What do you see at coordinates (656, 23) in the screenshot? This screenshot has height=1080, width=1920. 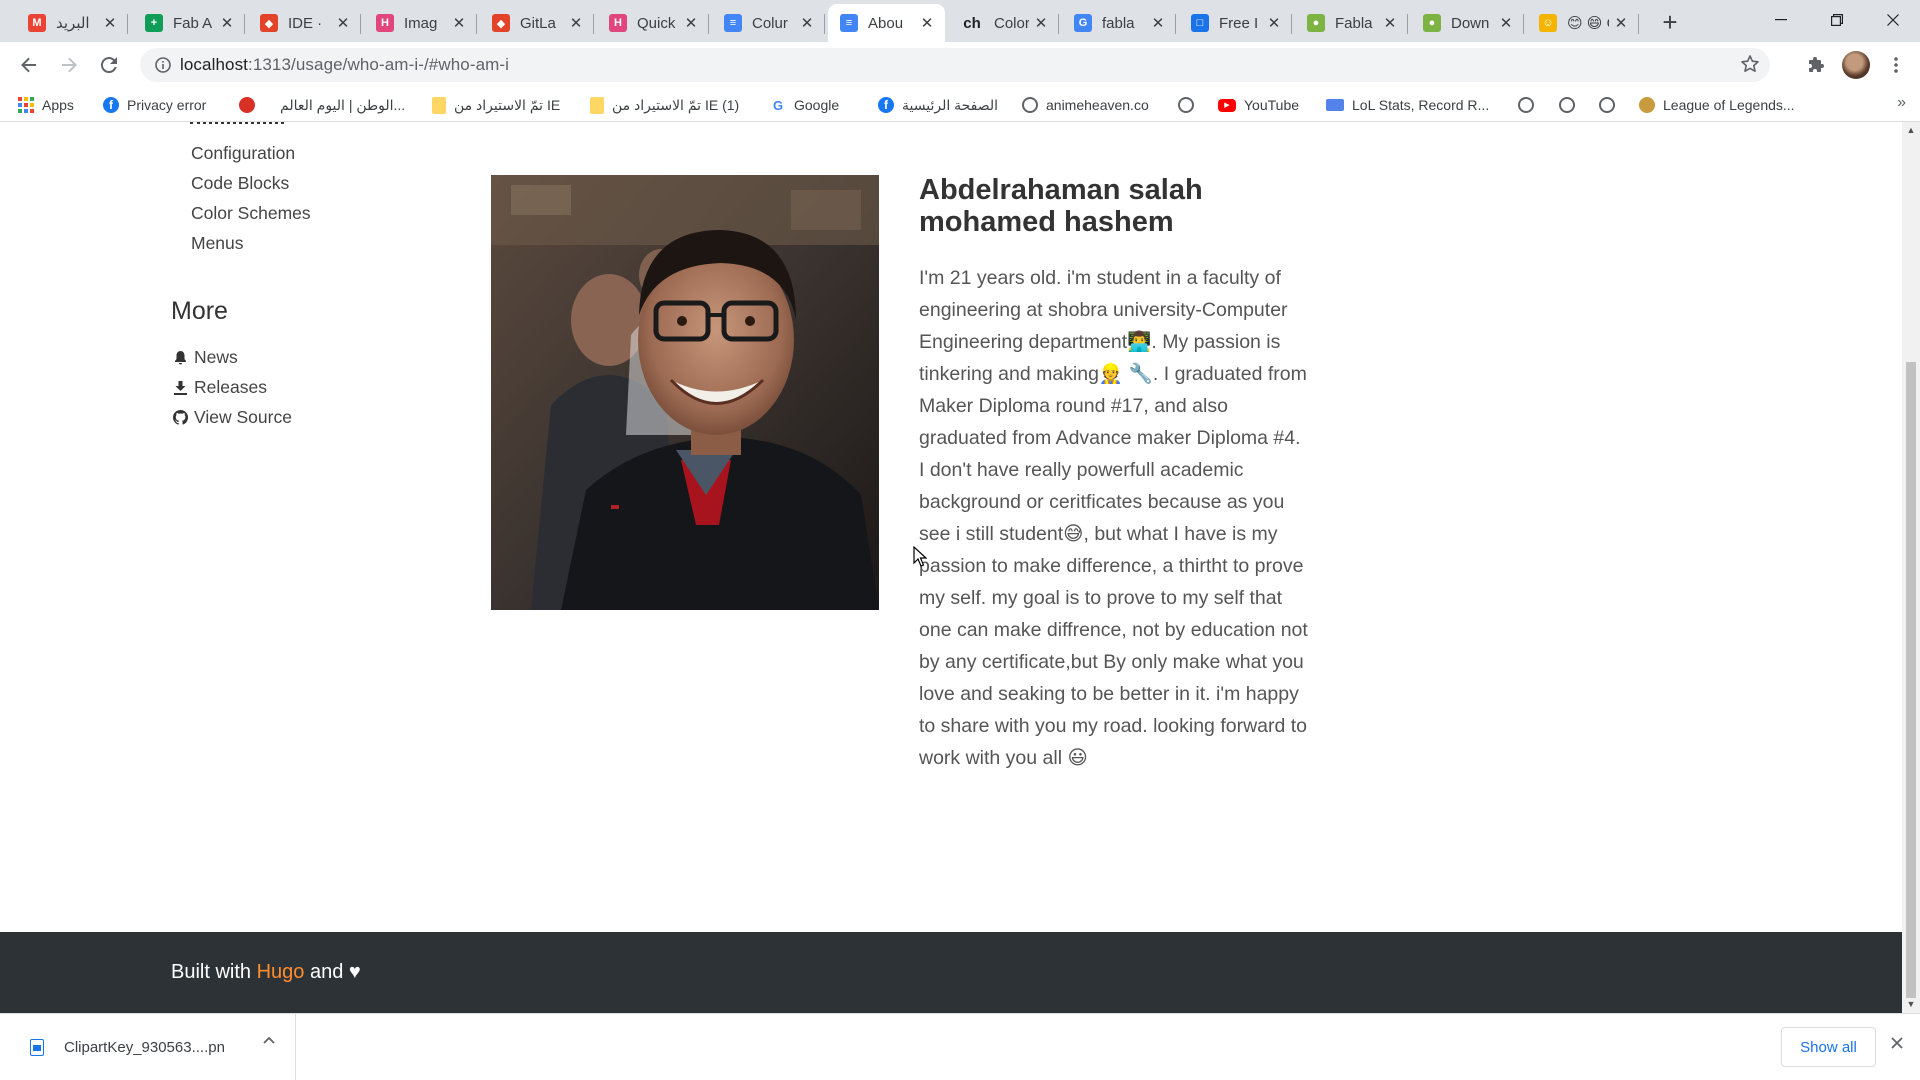 I see `tab-title: Quick` at bounding box center [656, 23].